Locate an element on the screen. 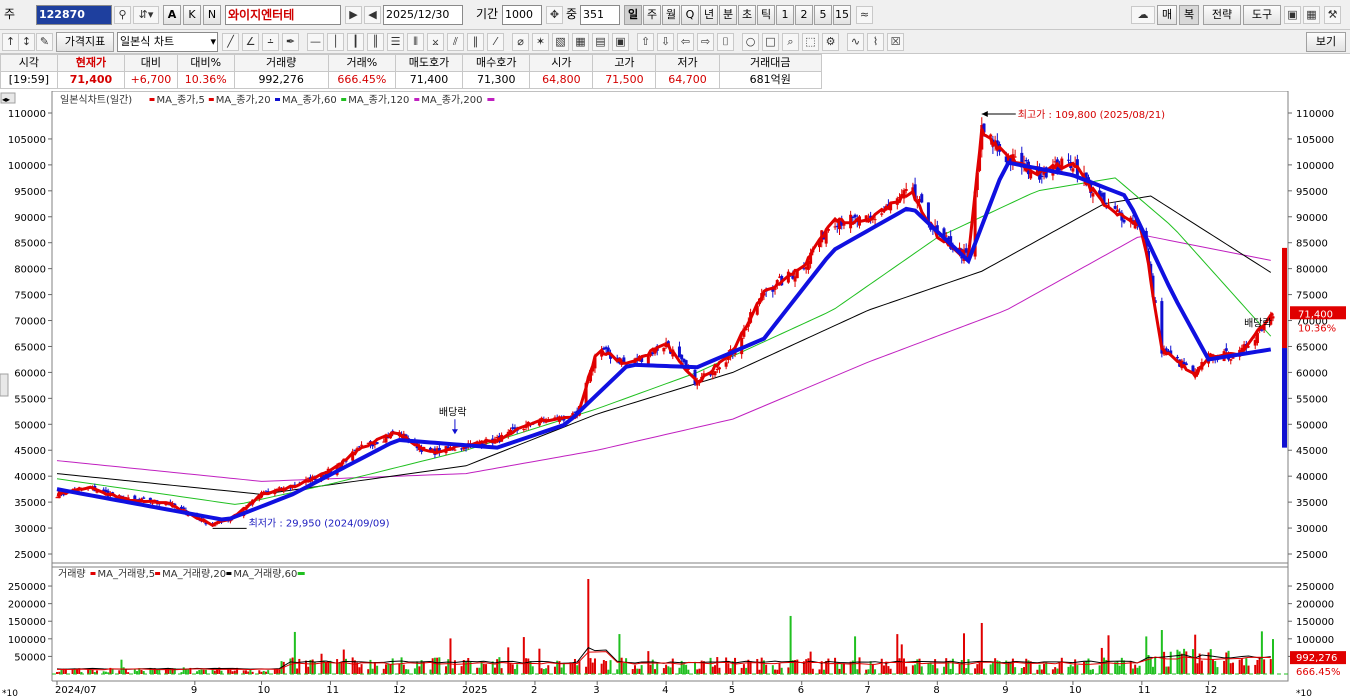 The height and width of the screenshot is (700, 1350). price-tick-label-left: 40000 is located at coordinates (30, 477).